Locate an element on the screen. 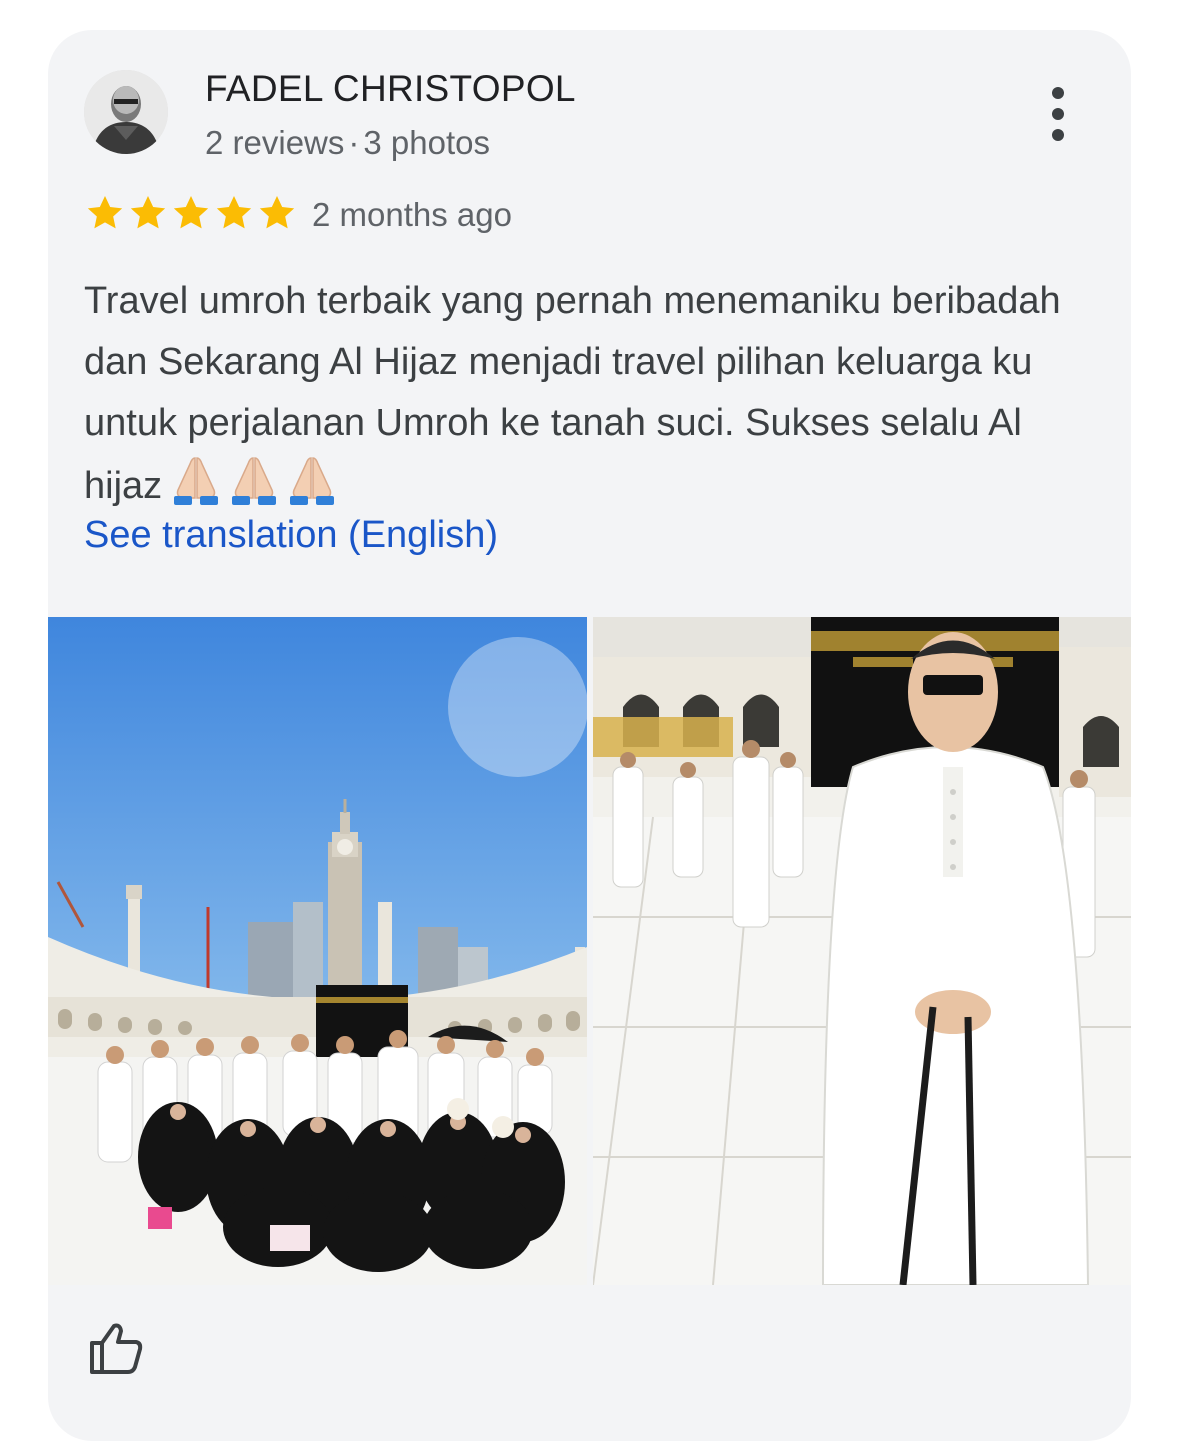 This screenshot has width=1179, height=1456. author-photo-count: 3 photos is located at coordinates (426, 142).